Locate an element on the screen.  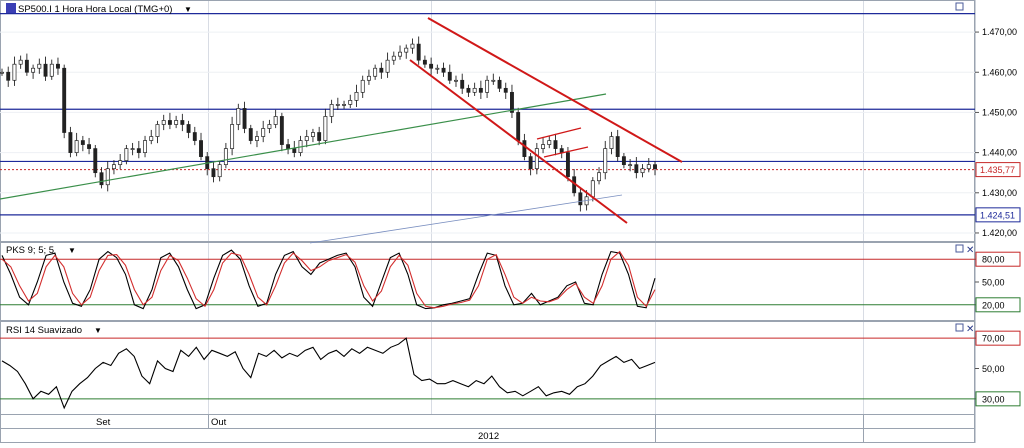
osc-tick-label: 30,00 is located at coordinates (993, 399).